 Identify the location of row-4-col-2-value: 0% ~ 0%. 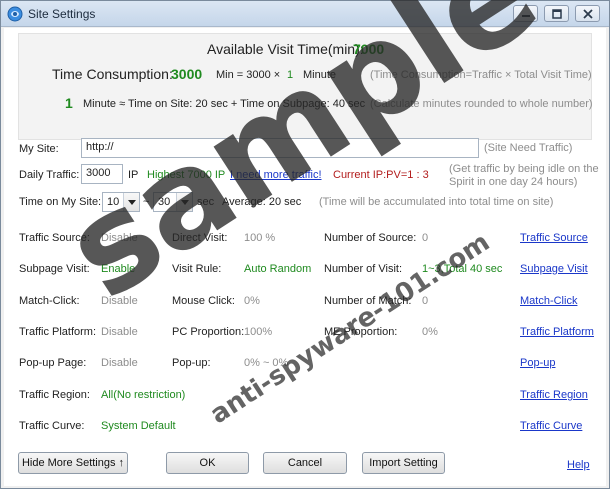
(266, 363).